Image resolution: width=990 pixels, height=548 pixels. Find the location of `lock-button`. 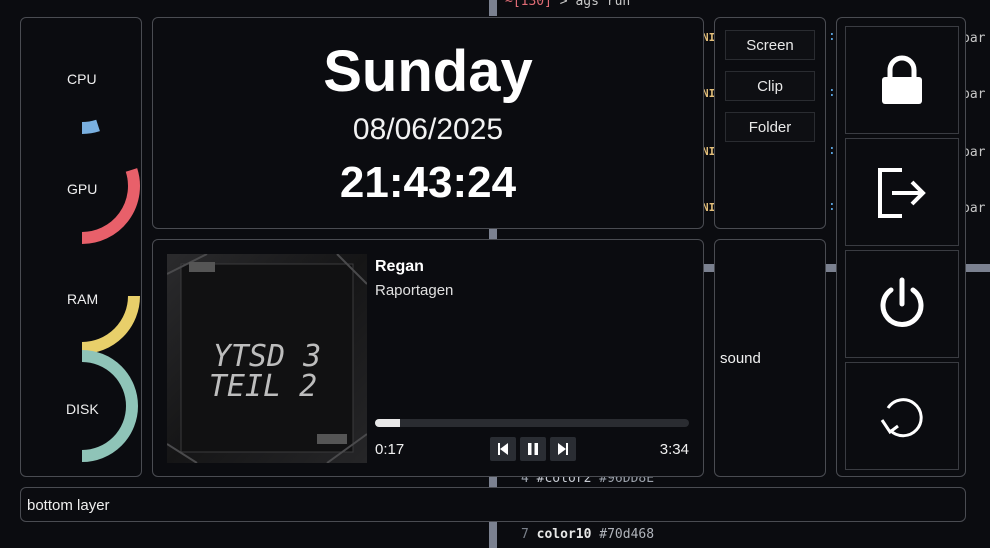

lock-button is located at coordinates (902, 80).